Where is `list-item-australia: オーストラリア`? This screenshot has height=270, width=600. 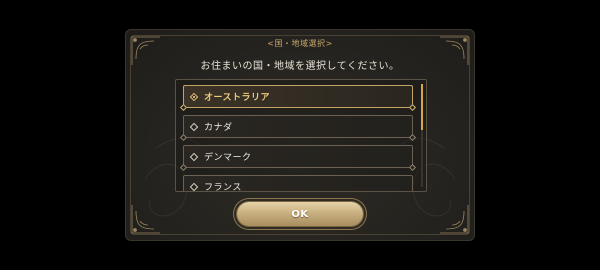
list-item-australia: オーストラリア is located at coordinates (298, 96).